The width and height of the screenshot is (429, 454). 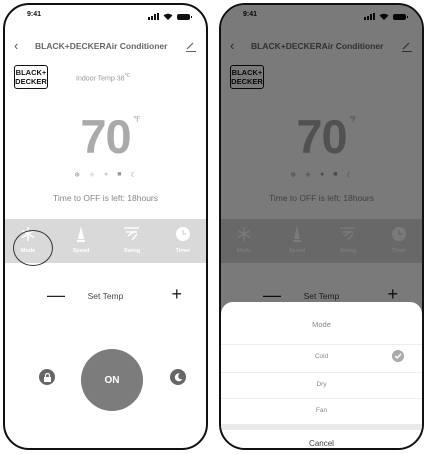 What do you see at coordinates (131, 234) in the screenshot?
I see `swing-icon` at bounding box center [131, 234].